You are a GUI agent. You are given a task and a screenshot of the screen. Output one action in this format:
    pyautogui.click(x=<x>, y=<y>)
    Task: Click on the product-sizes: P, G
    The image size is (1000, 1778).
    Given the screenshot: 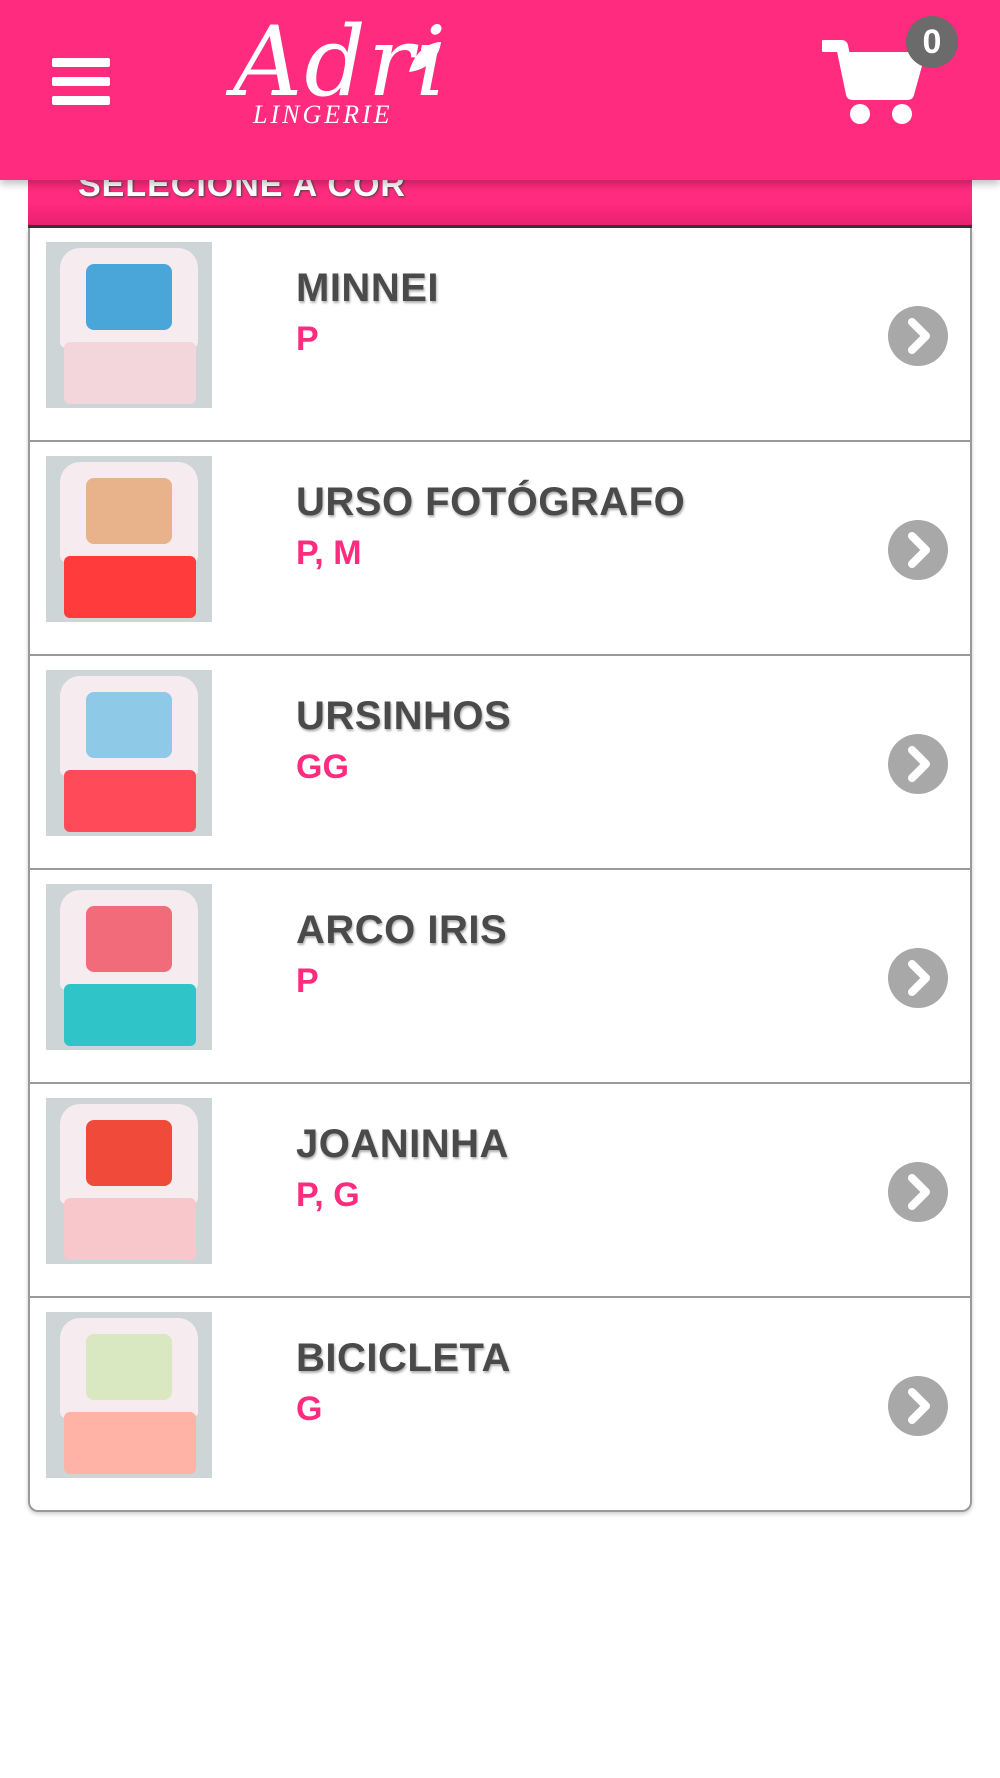 What is the action you would take?
    pyautogui.click(x=328, y=1195)
    